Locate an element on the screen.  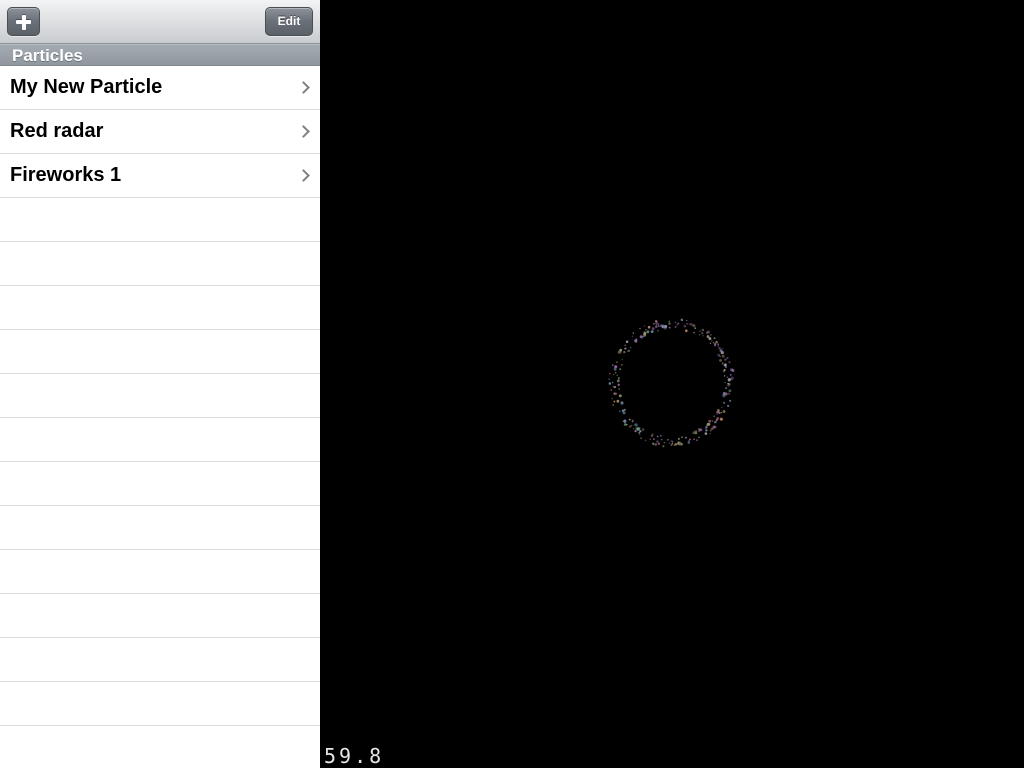
section-header: Particles is located at coordinates (160, 55).